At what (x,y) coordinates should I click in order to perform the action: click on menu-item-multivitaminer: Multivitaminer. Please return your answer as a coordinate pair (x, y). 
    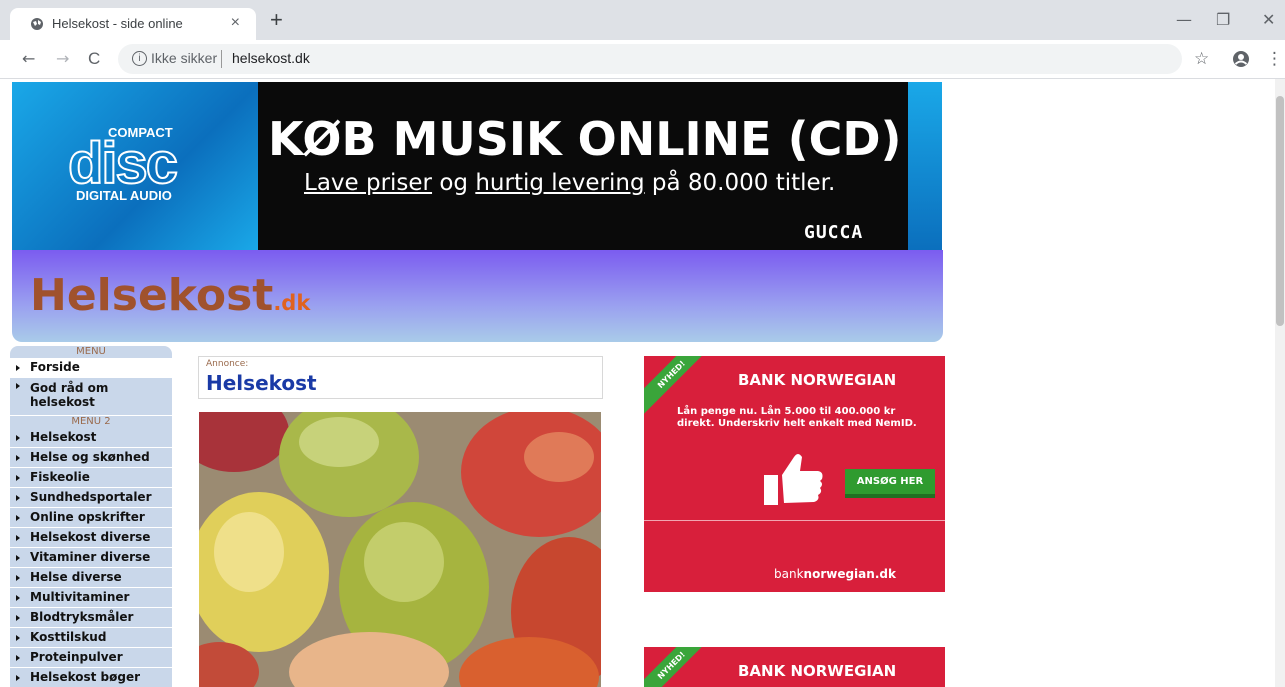
    Looking at the image, I should click on (91, 598).